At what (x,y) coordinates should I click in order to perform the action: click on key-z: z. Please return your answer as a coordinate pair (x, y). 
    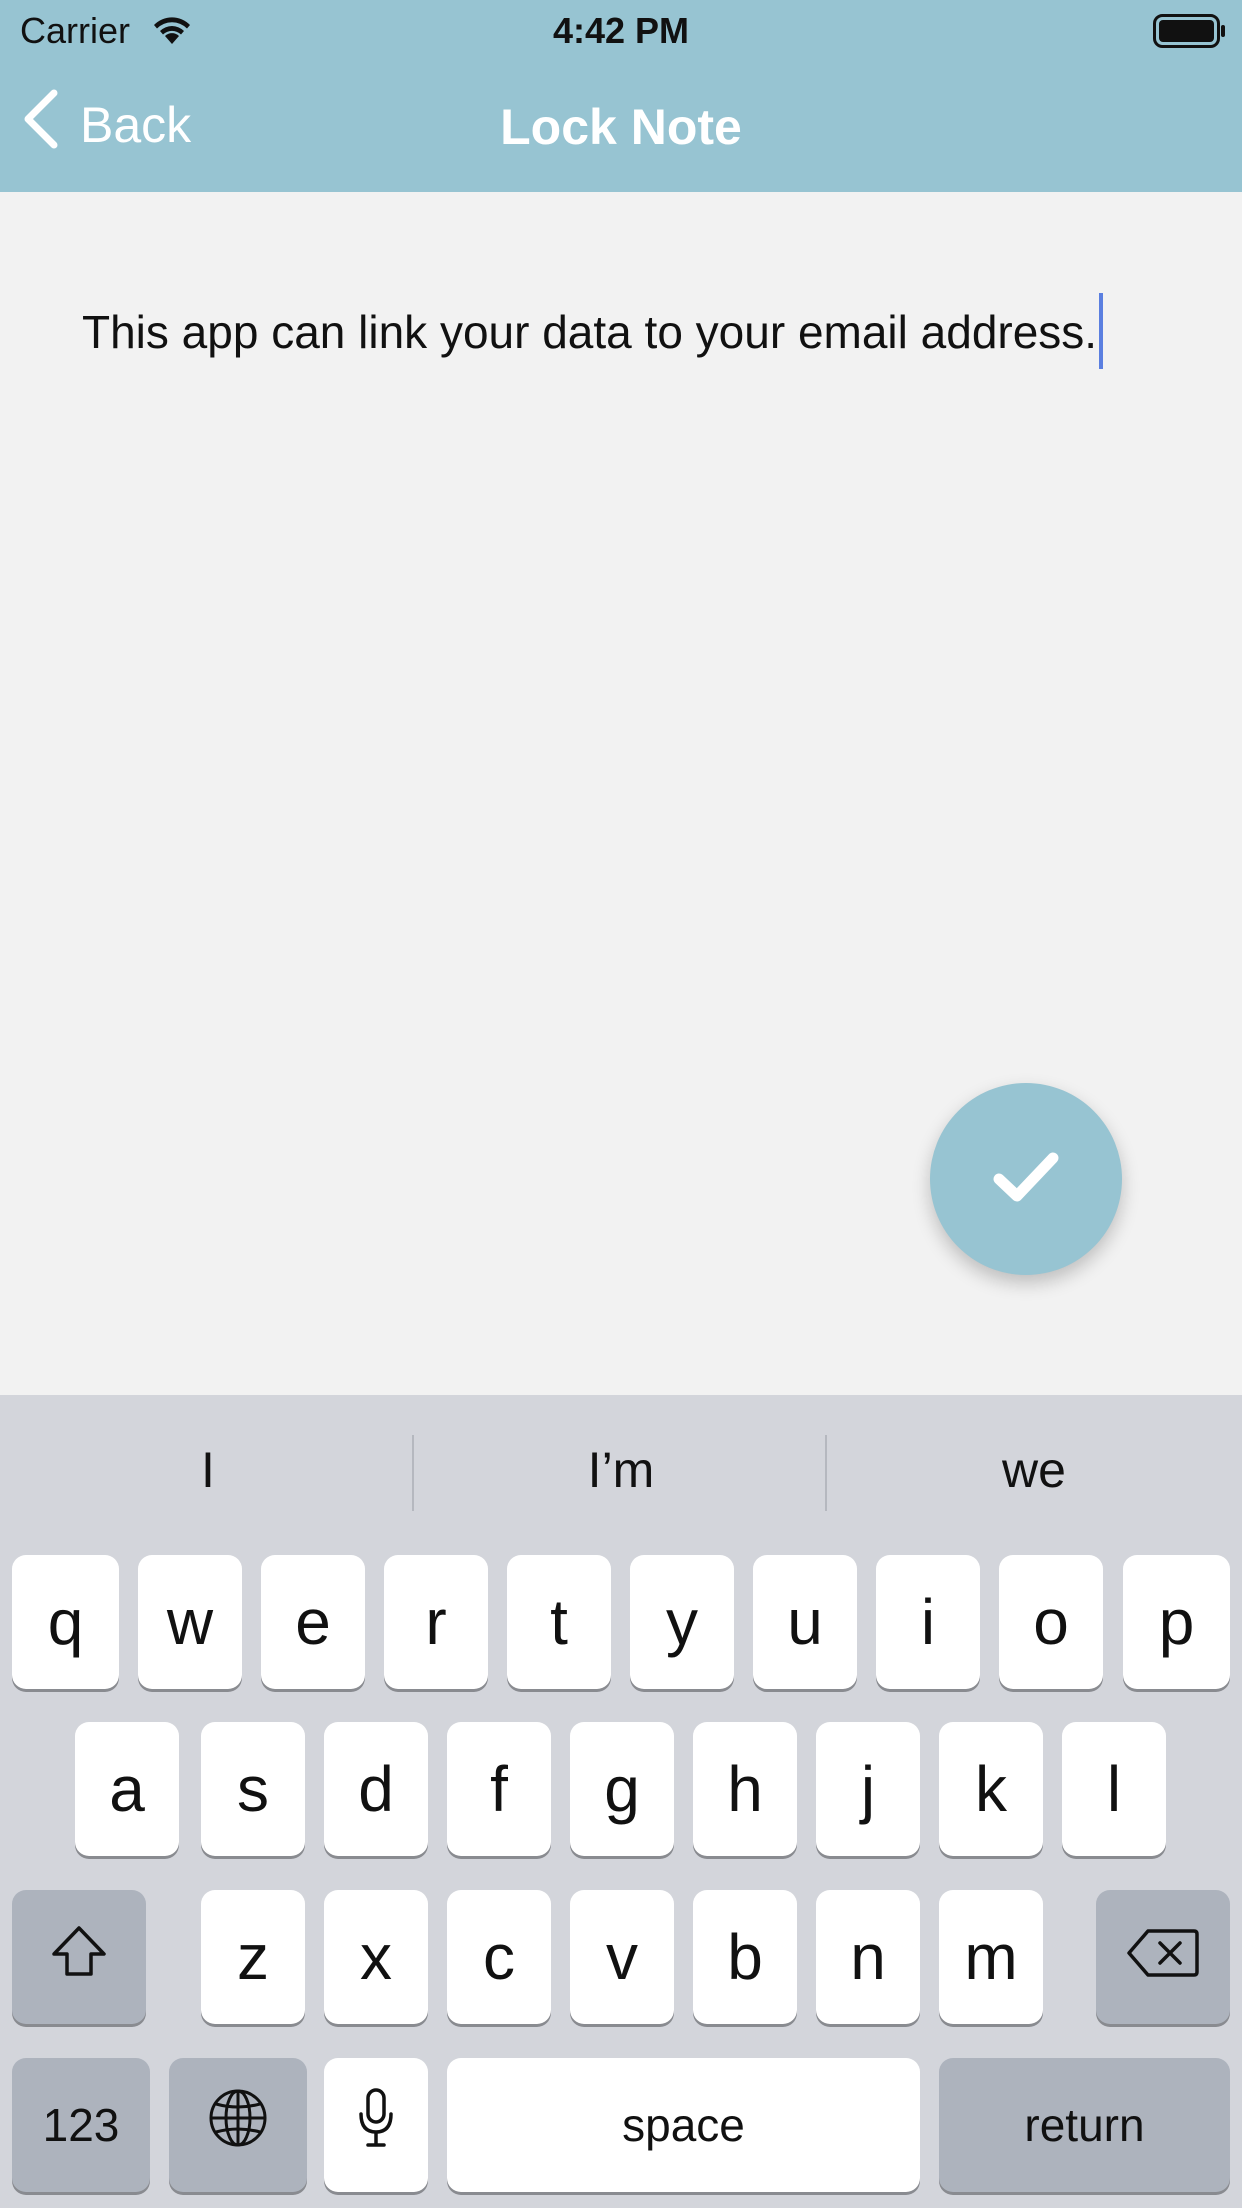
    Looking at the image, I should click on (253, 1957).